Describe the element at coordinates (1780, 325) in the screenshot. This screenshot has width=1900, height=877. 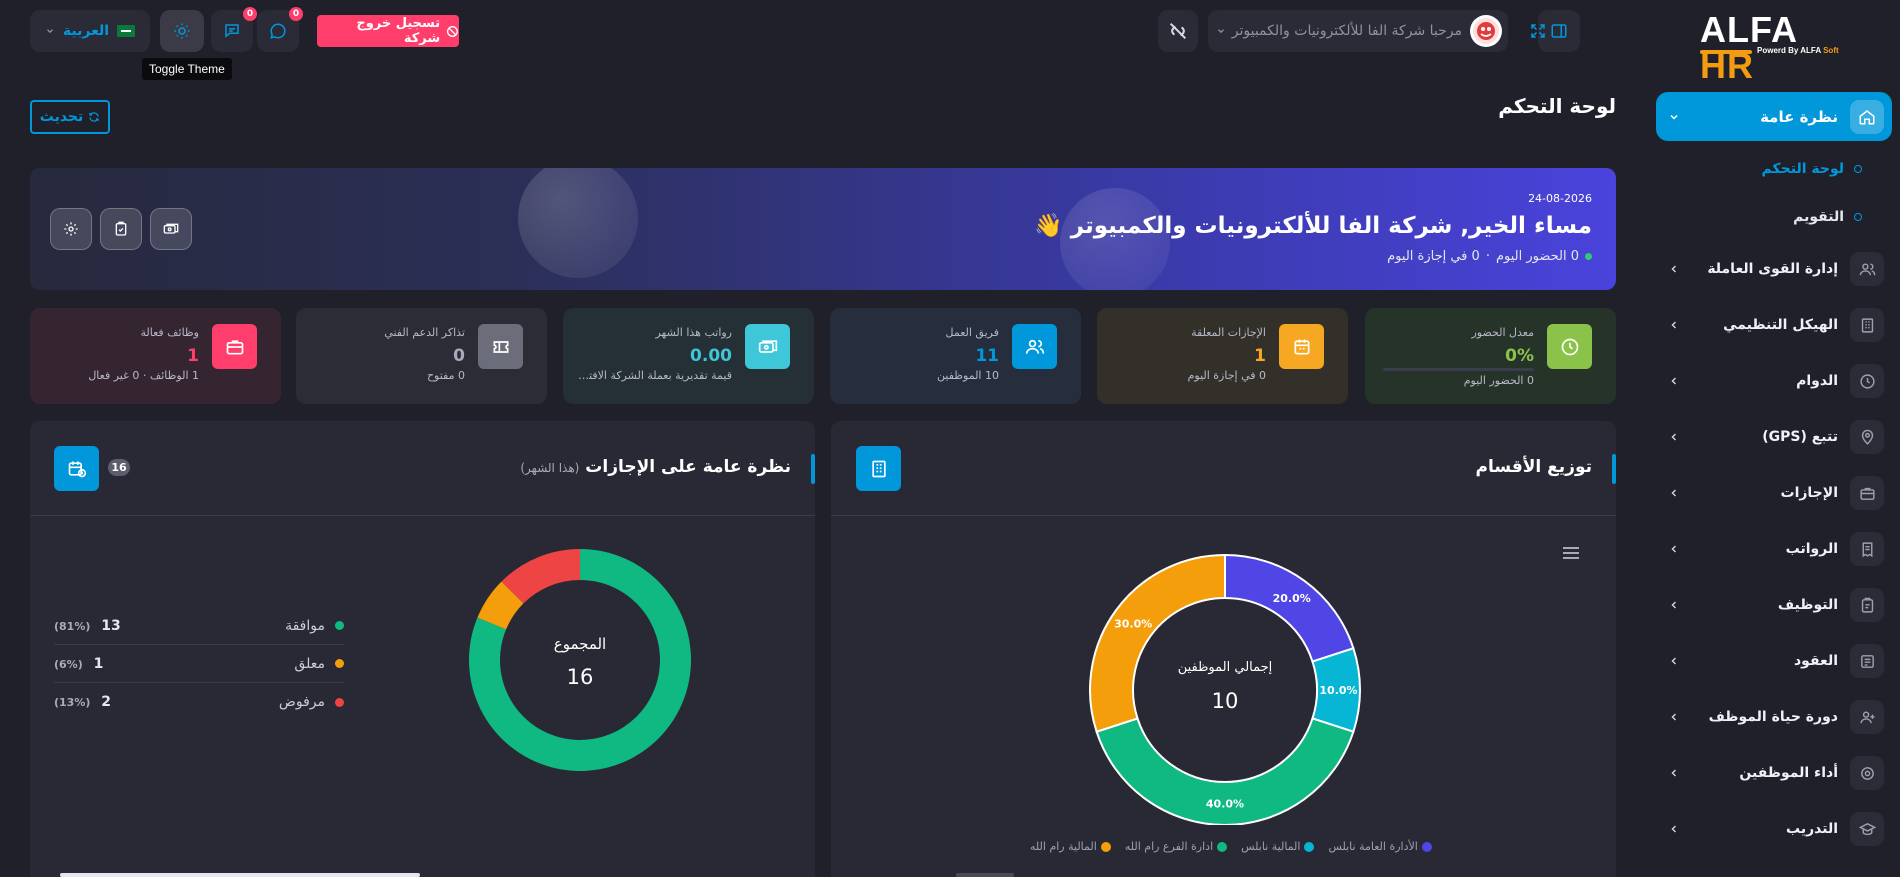
I see `sidebar-item-label: الهيكل التنظيمي` at that location.